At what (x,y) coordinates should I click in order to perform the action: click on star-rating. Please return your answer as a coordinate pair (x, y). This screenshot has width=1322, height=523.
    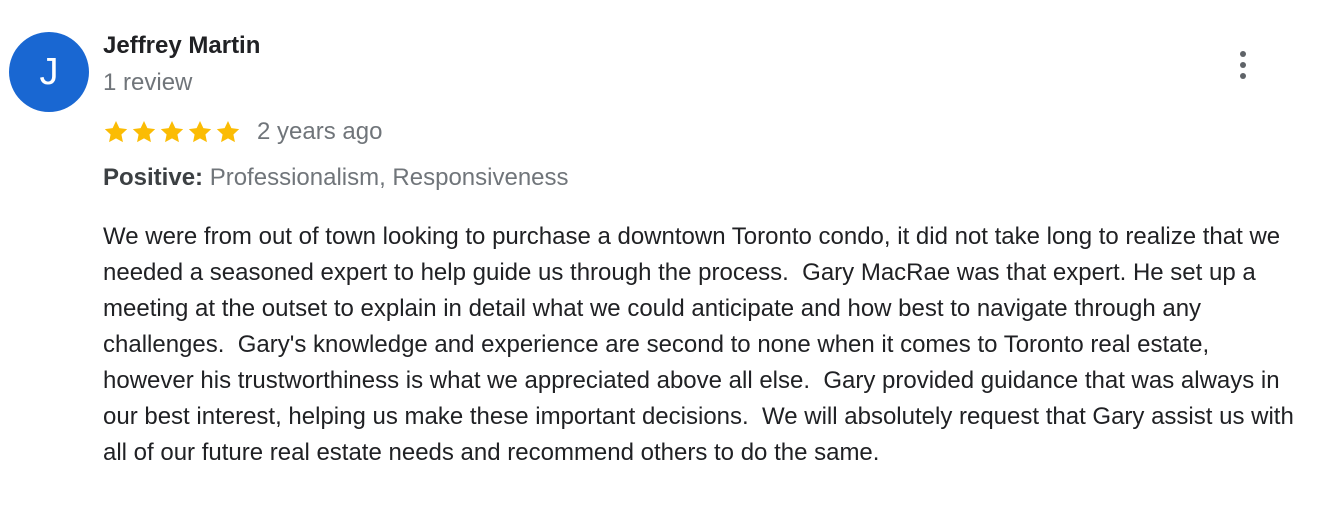
    Looking at the image, I should click on (172, 132).